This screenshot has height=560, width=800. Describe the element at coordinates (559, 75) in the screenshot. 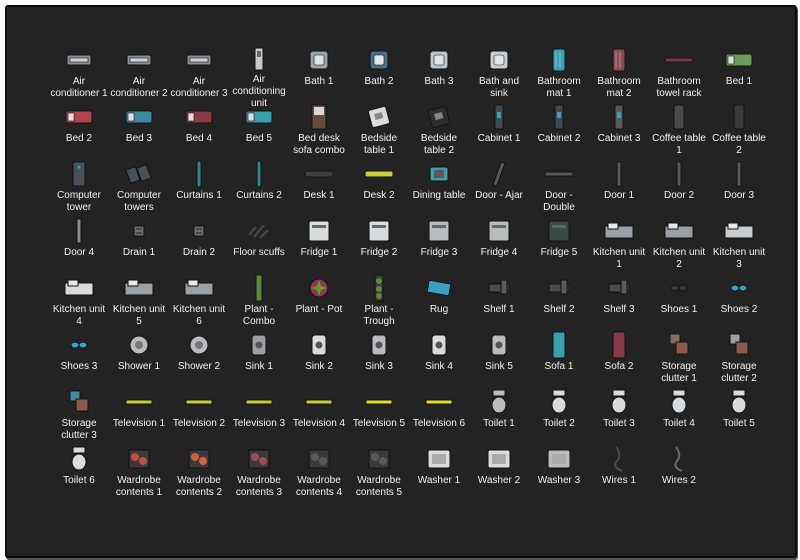

I see `asset-tile: Bathroom mat 1` at that location.